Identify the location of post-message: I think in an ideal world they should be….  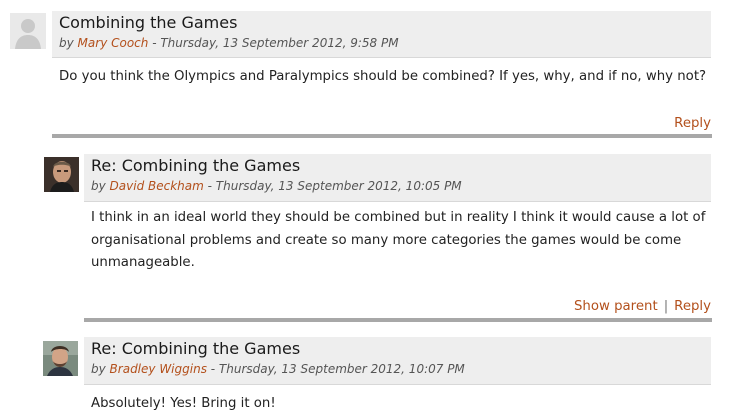
(398, 240).